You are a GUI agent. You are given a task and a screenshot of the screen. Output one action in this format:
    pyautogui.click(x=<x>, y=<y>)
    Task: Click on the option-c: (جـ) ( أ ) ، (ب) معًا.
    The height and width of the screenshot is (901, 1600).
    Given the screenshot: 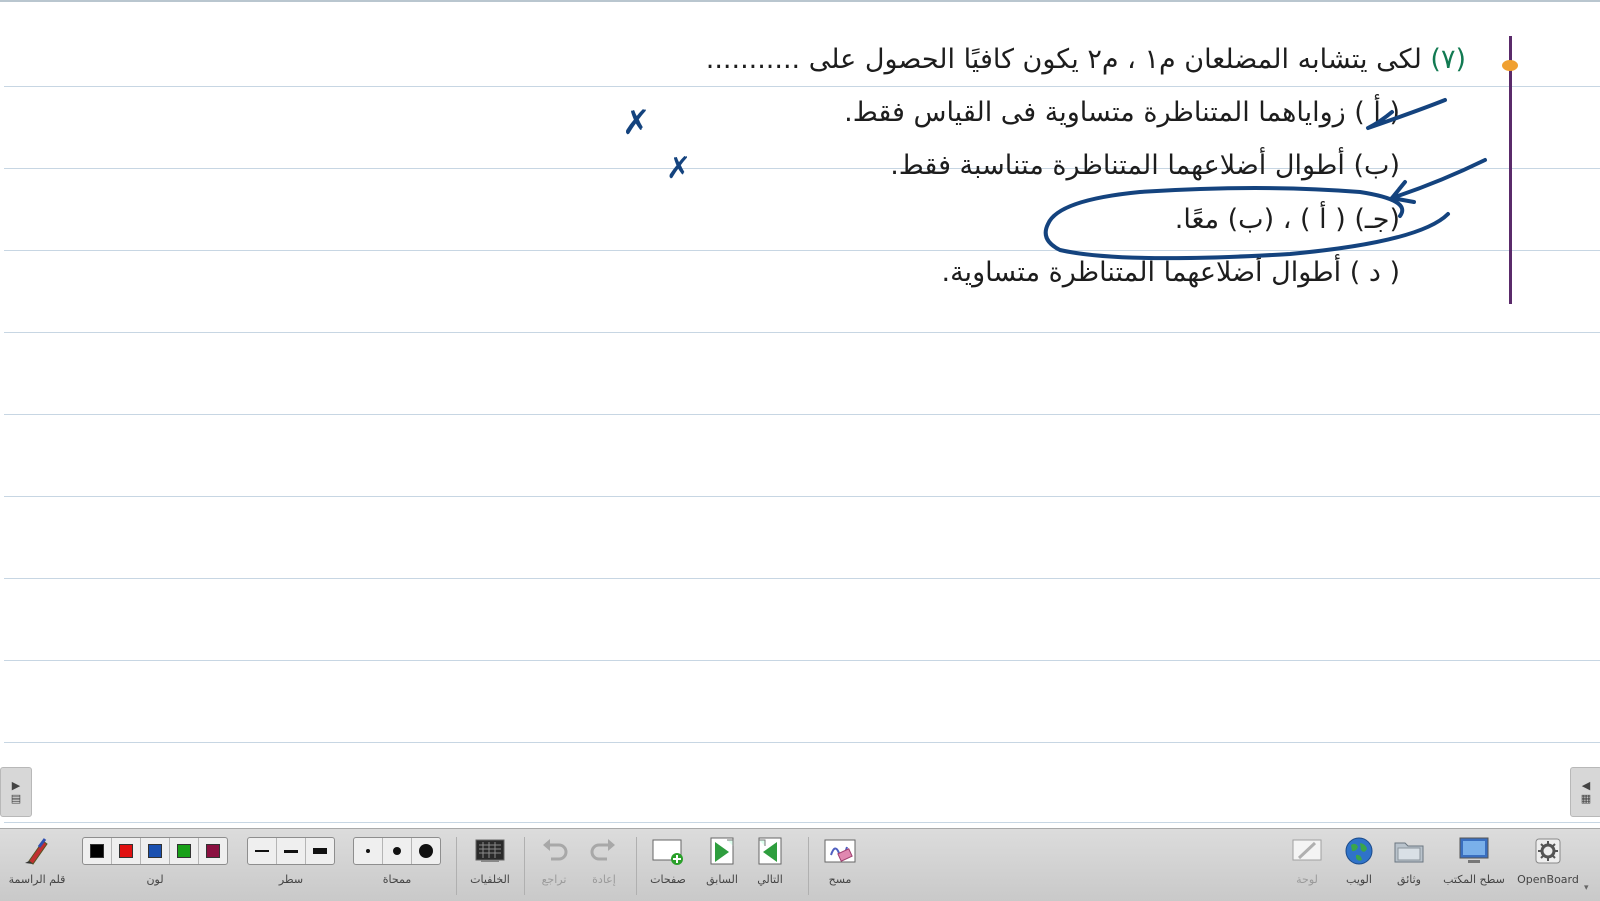 What is the action you would take?
    pyautogui.click(x=1287, y=219)
    